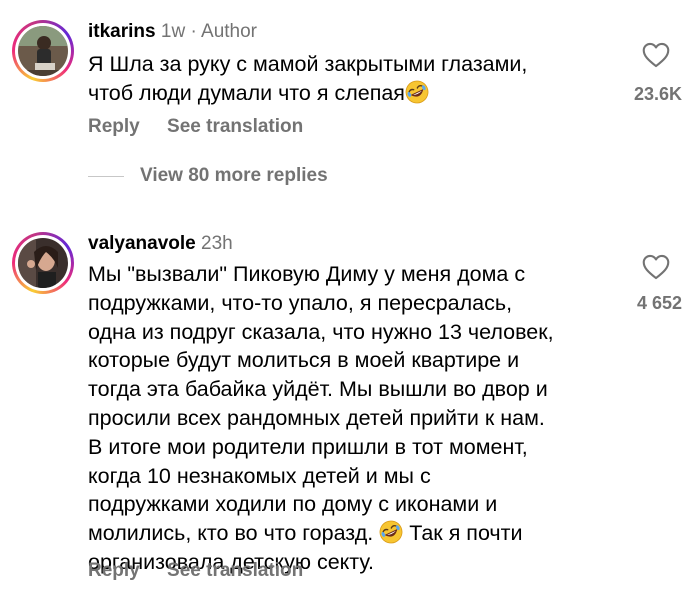 Image resolution: width=700 pixels, height=589 pixels. Describe the element at coordinates (300, 302) in the screenshot. I see `comment-line: подружками, что-то упало, я пересралась,` at that location.